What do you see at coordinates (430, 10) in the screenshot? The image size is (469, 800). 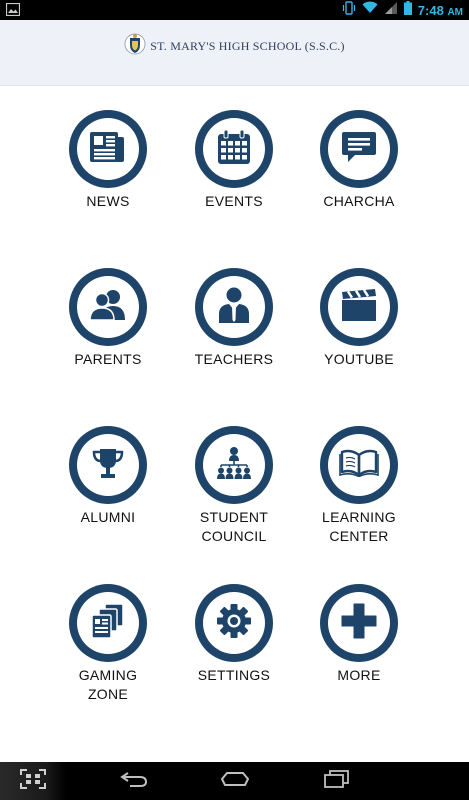 I see `clock-time: 7:48` at bounding box center [430, 10].